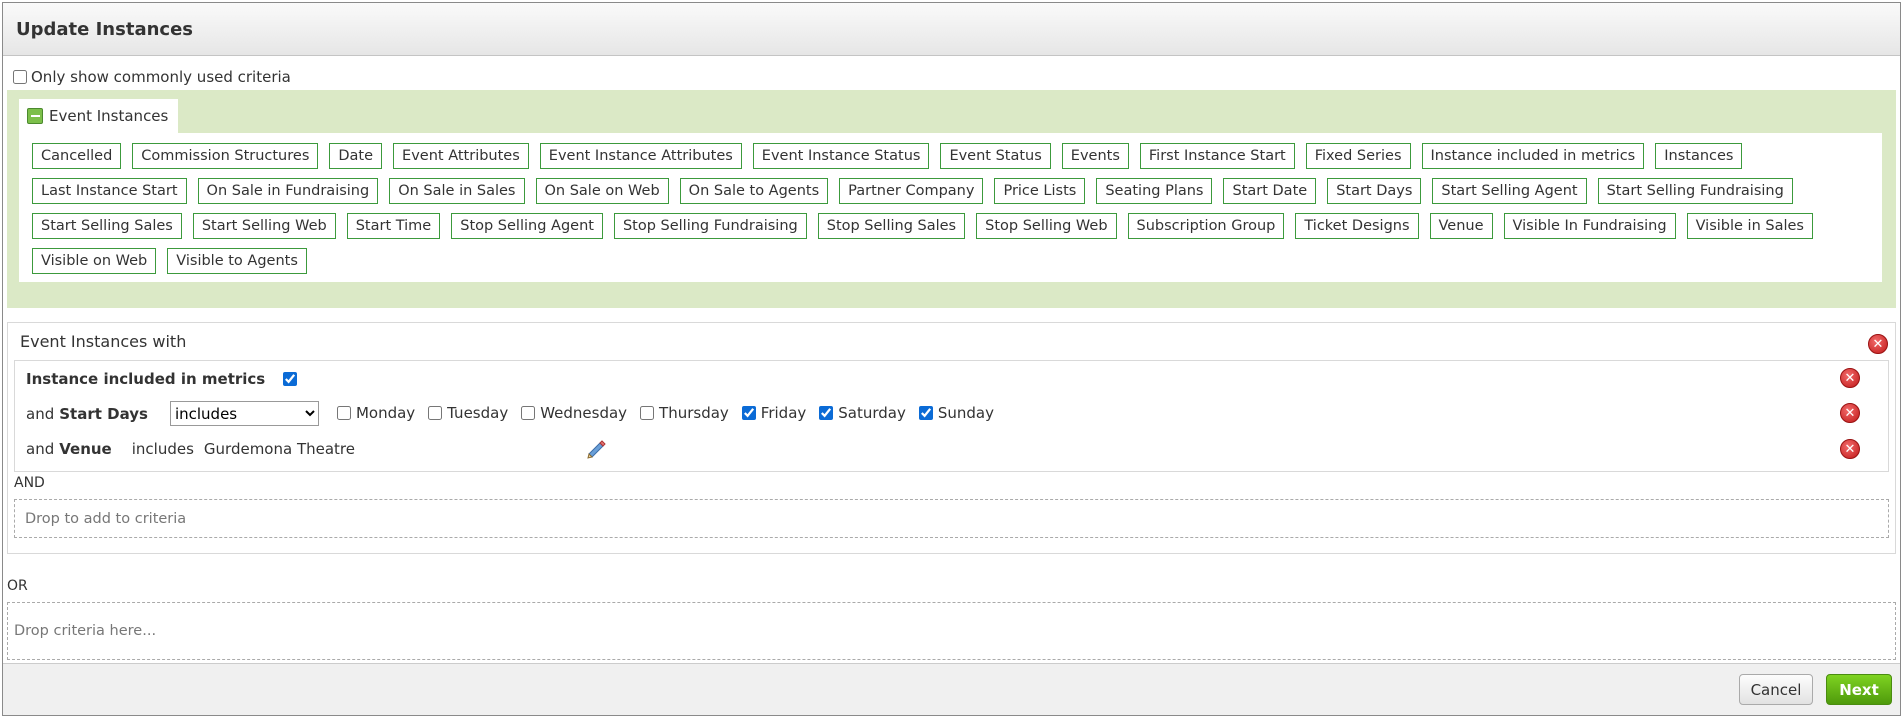 Image resolution: width=1903 pixels, height=718 pixels. I want to click on venue-value: Gurdemona Theatre, so click(279, 448).